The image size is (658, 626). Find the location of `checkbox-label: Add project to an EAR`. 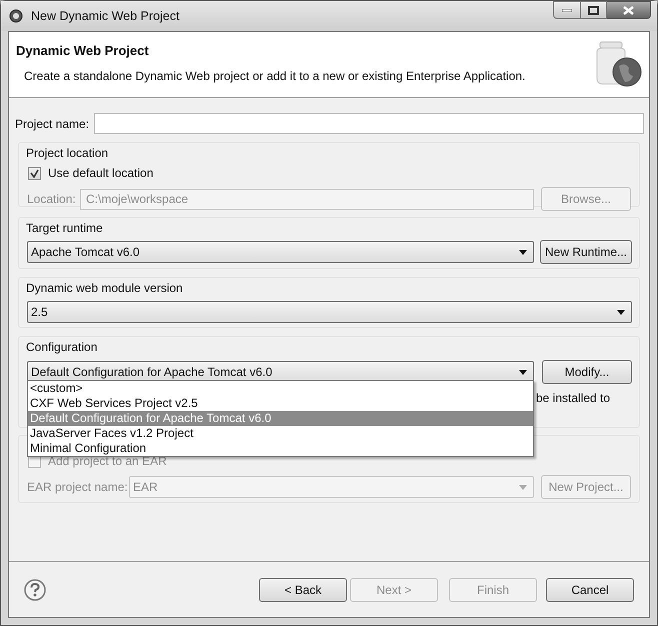

checkbox-label: Add project to an EAR is located at coordinates (107, 462).